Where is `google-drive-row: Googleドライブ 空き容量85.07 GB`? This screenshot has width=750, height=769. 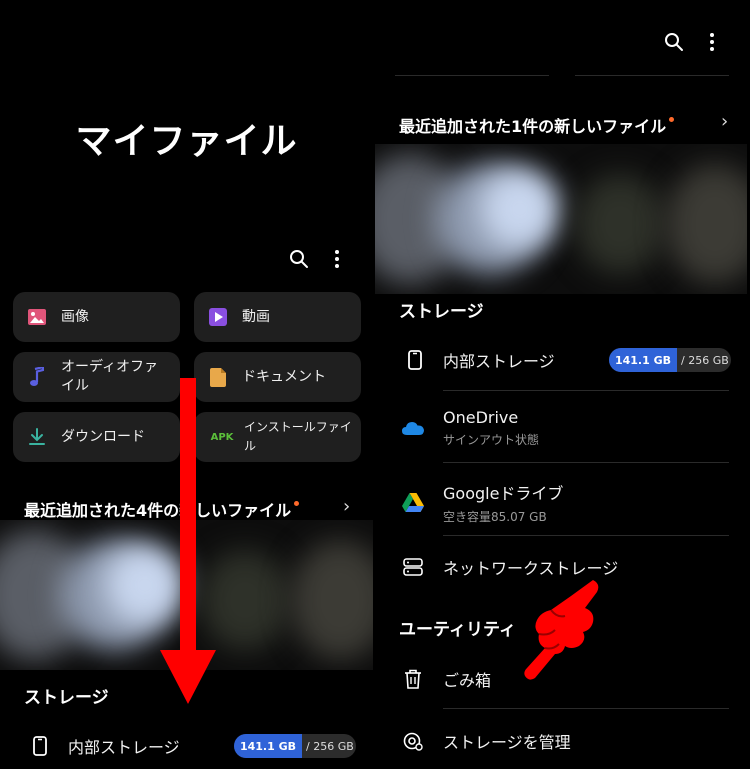 google-drive-row: Googleドライブ 空き容量85.07 GB is located at coordinates (482, 502).